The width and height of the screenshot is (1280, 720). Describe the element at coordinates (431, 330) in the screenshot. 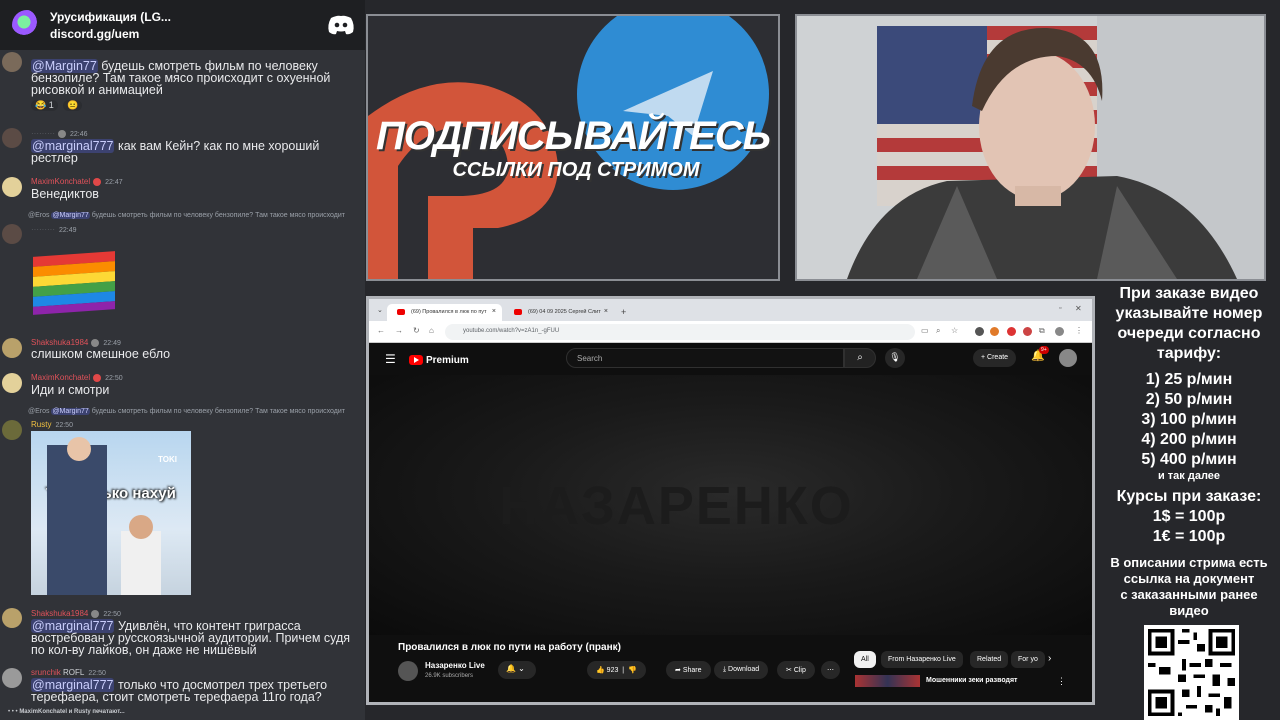

I see `home-icon: ⌂` at that location.